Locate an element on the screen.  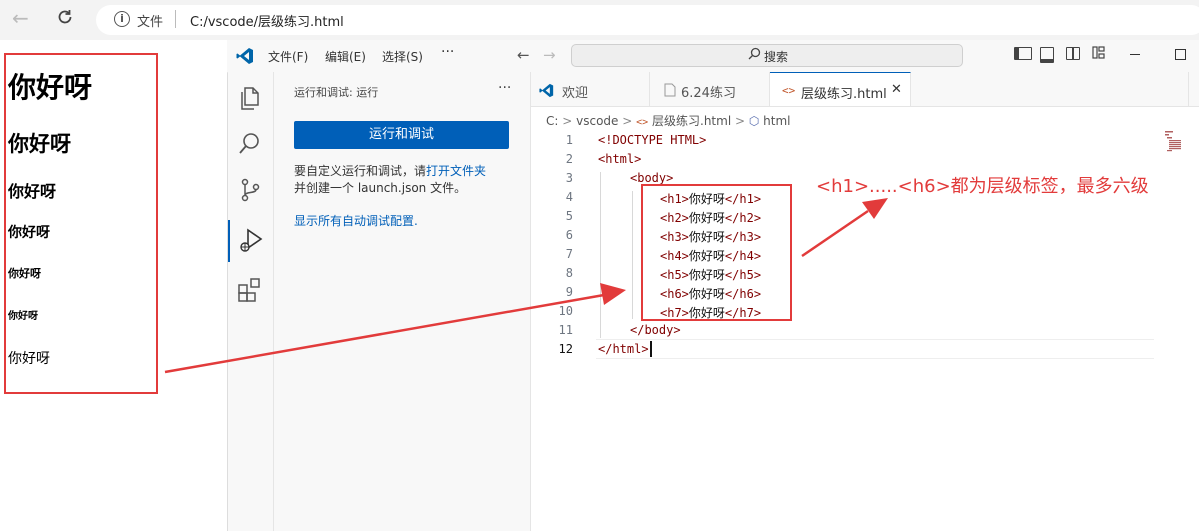
rendered-h6: 你好呀 is located at coordinates (23, 316).